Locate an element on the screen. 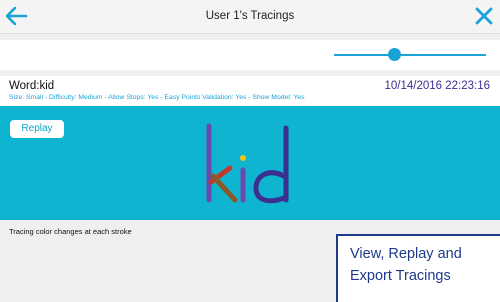  promo-caption: View, Replay and Export Tracings is located at coordinates (418, 268).